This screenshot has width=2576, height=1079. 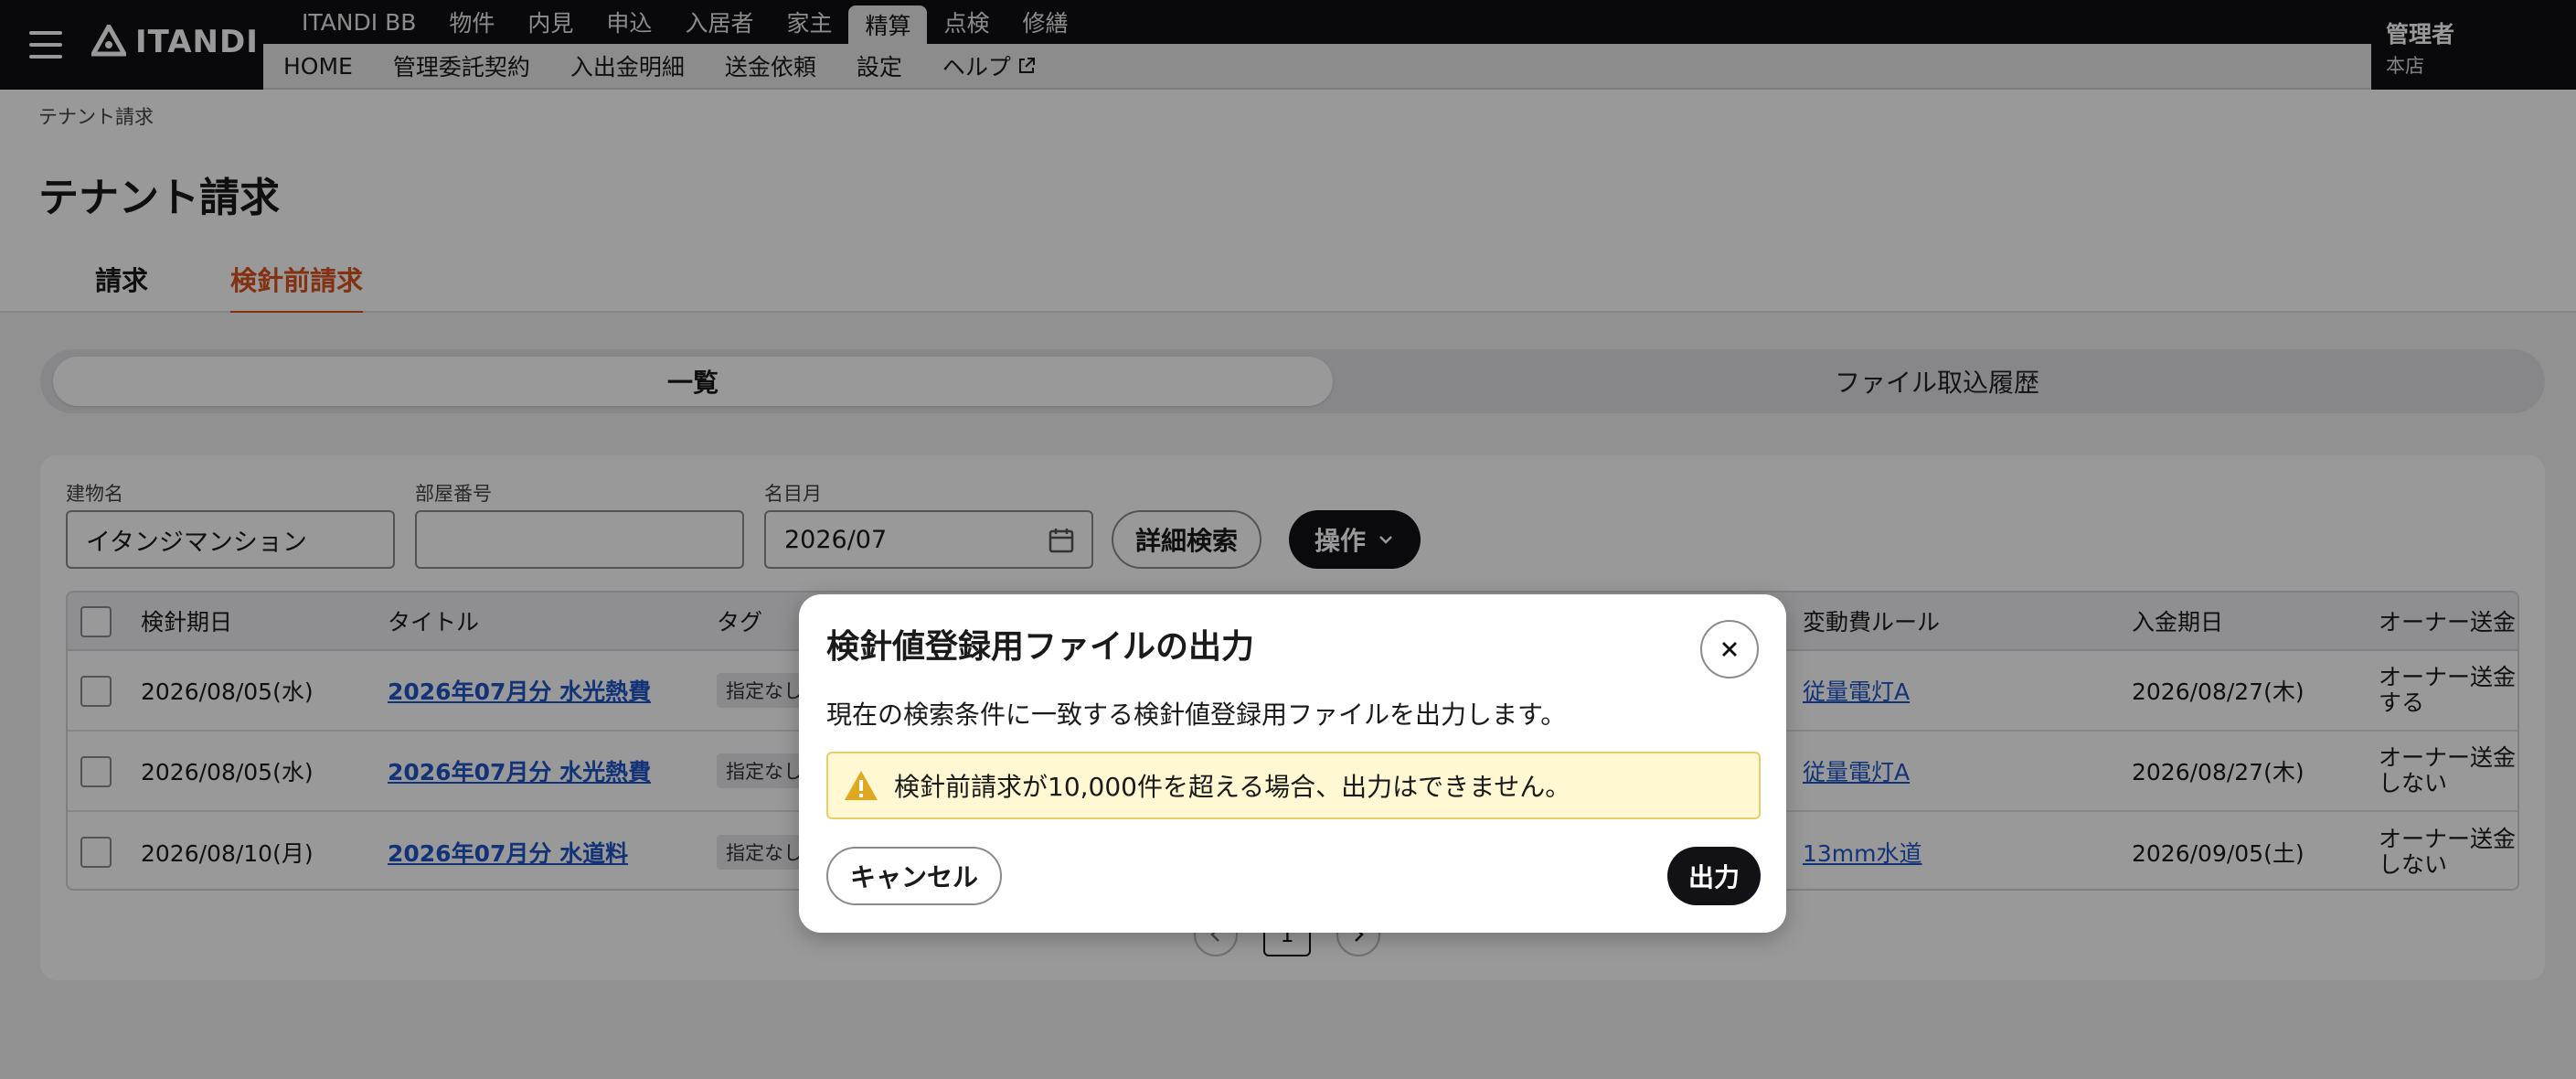 I want to click on warning-icon, so click(x=862, y=785).